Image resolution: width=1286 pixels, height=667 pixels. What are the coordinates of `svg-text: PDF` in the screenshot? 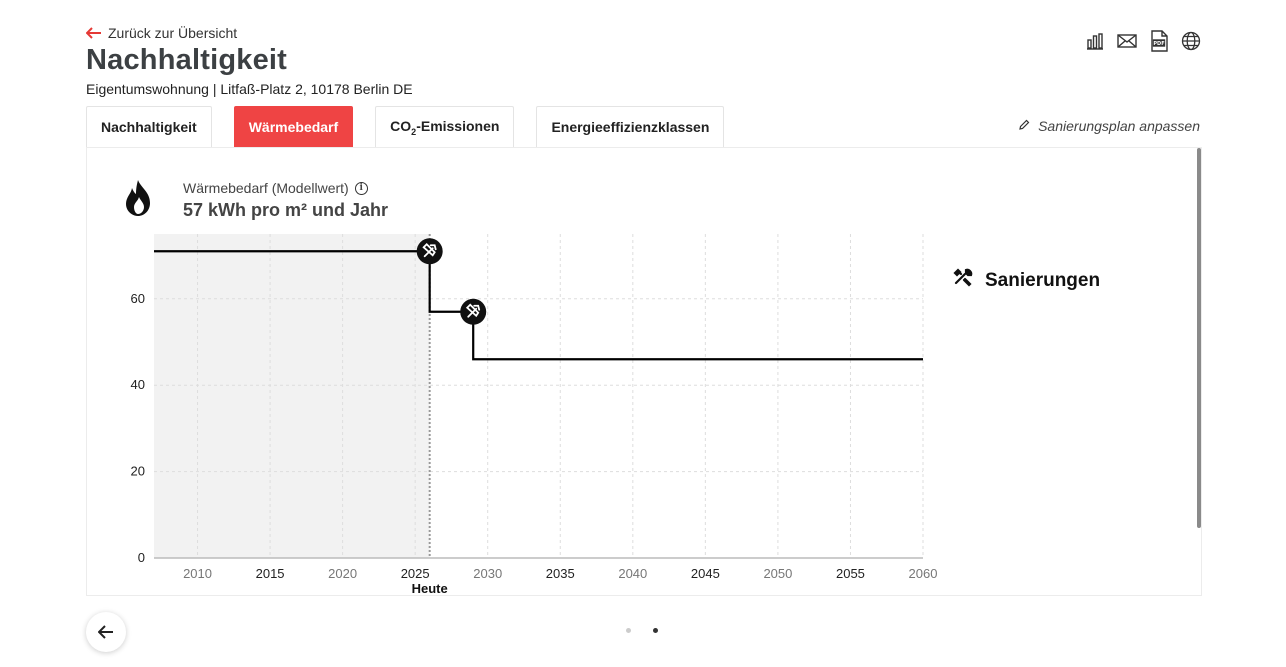 It's located at (1158, 44).